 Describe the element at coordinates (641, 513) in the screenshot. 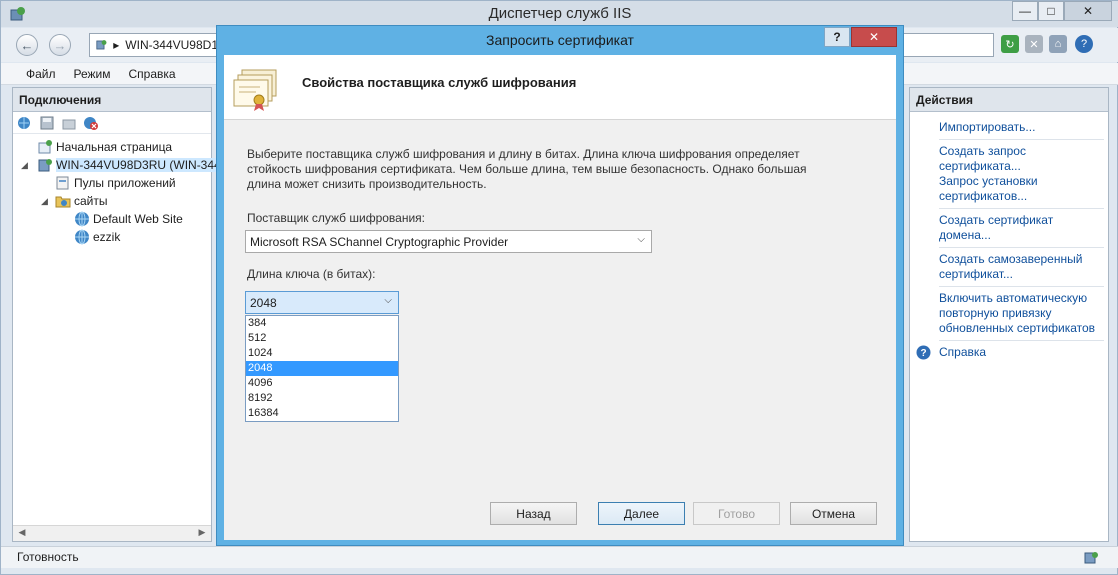

I see `next-button: Далее` at that location.